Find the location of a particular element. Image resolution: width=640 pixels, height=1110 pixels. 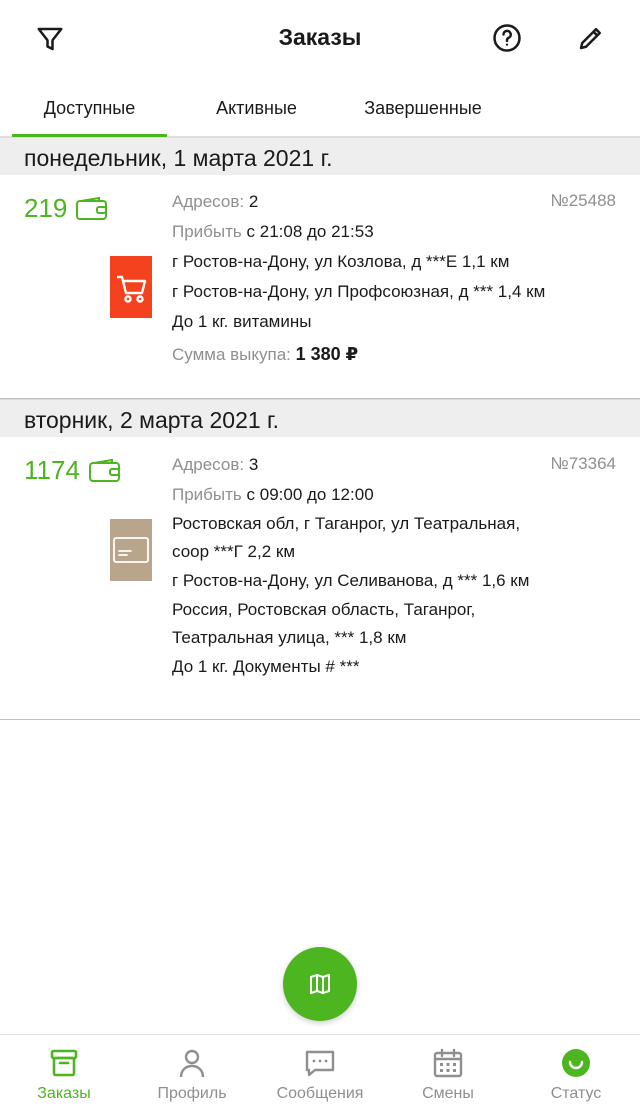

arrive-time: с 21:08 до 21:53 is located at coordinates (310, 231).